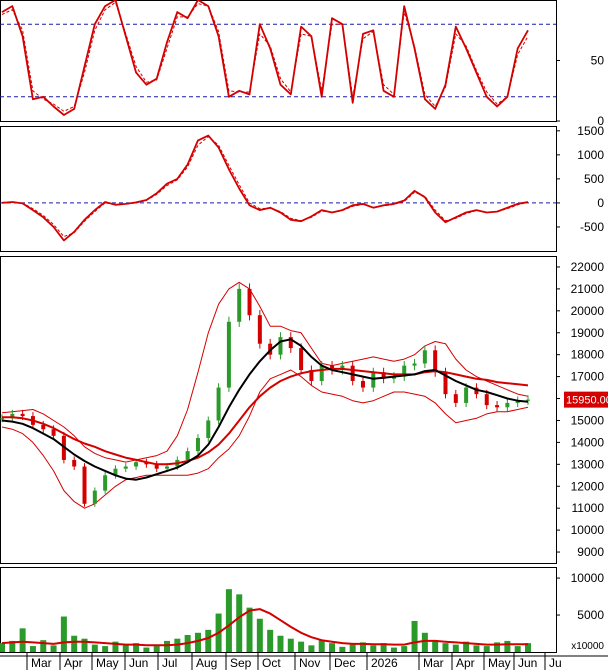  I want to click on x-tick-label: Nov, so click(309, 663).